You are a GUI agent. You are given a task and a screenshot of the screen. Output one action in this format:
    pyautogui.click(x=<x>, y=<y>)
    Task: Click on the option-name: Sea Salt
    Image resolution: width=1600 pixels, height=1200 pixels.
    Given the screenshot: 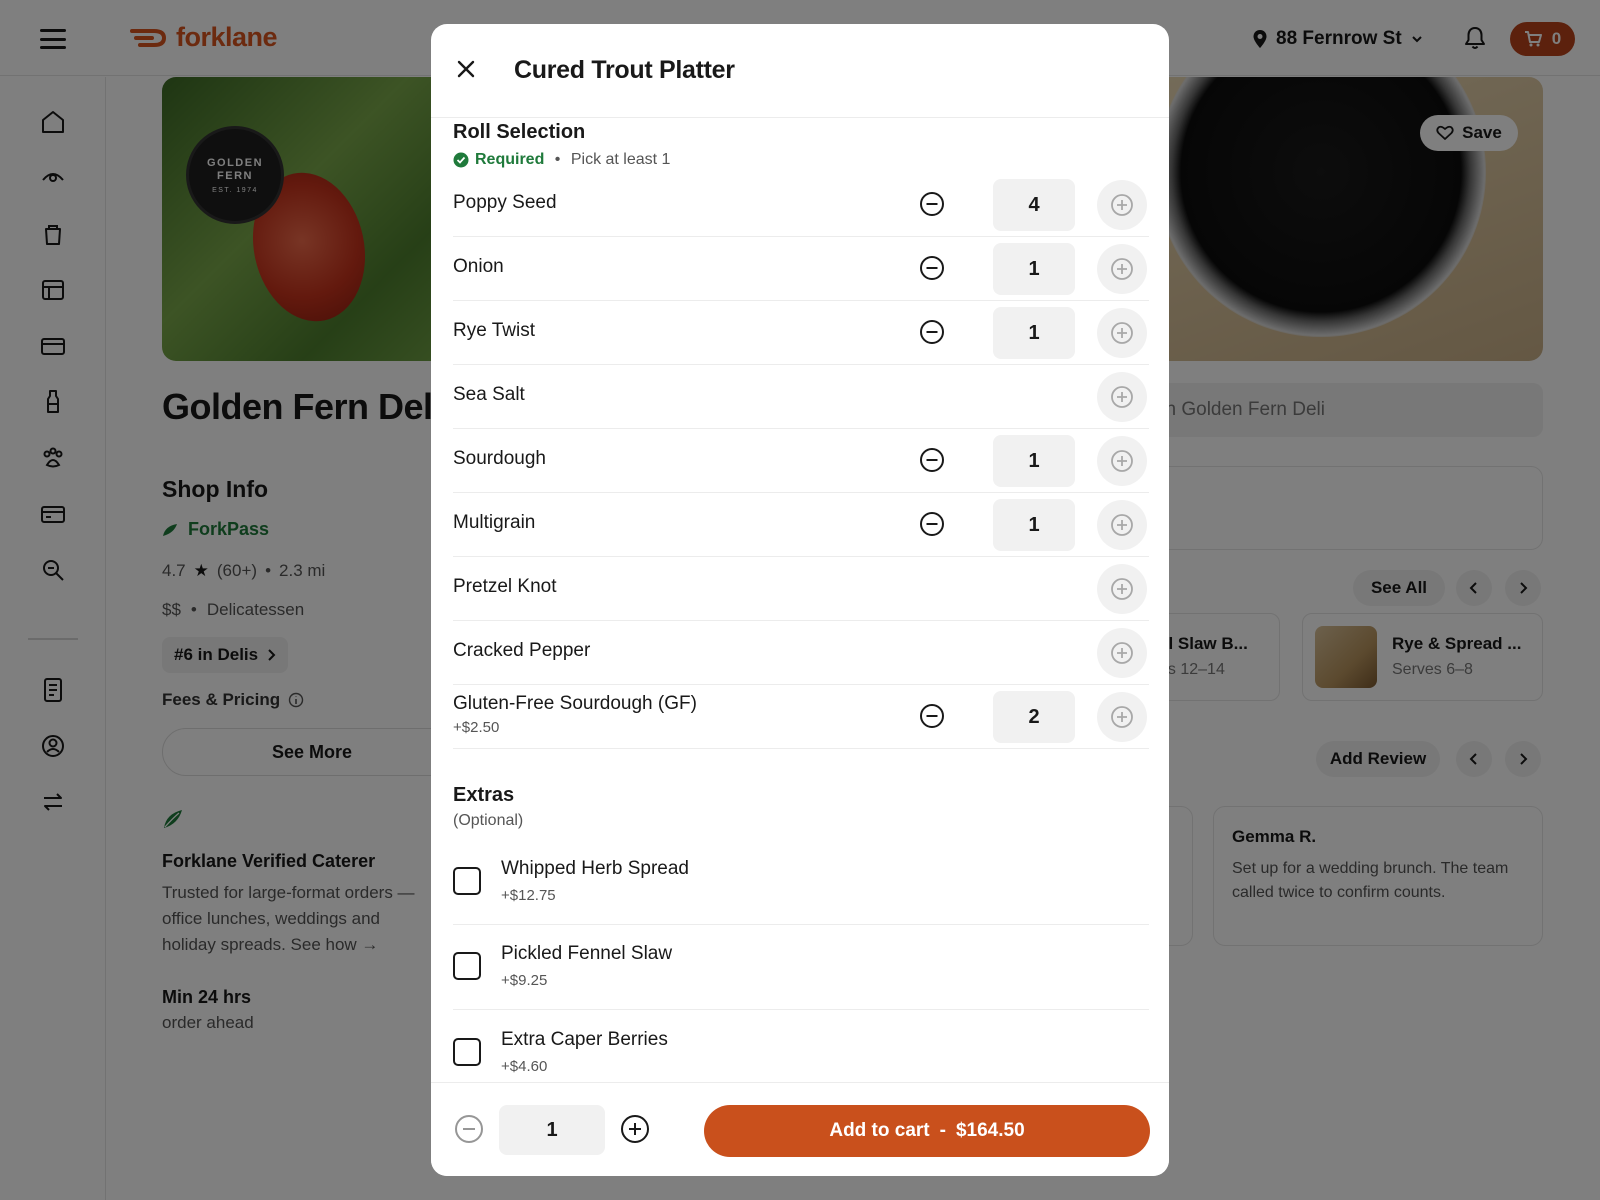 What is the action you would take?
    pyautogui.click(x=489, y=394)
    